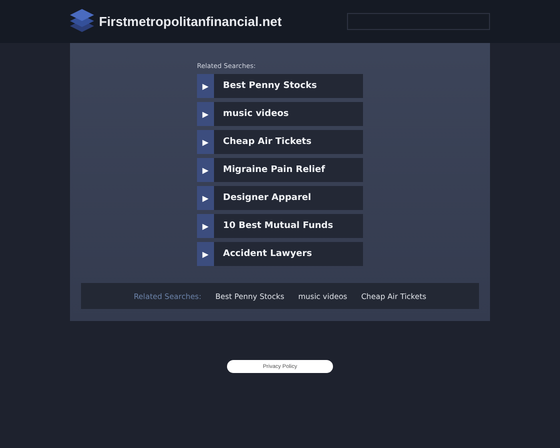 This screenshot has height=448, width=560. I want to click on search-link: ▶ Accident Lawyers, so click(280, 254).